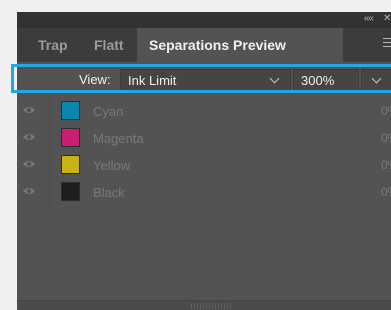 The image size is (391, 310). I want to click on ink-row-black: Black 0%, so click(204, 191).